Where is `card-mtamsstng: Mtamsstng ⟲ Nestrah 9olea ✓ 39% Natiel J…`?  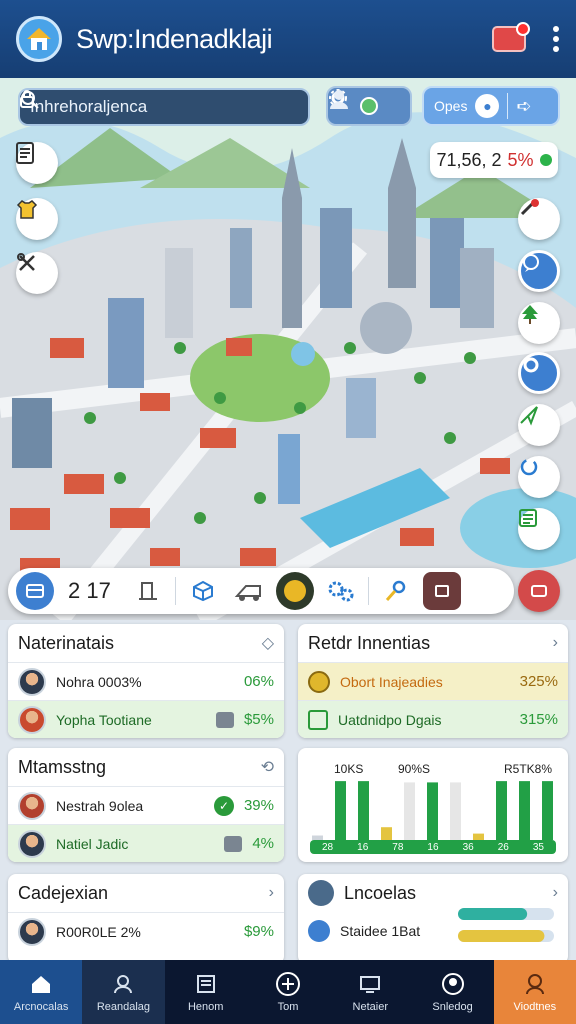
card-mtamsstng: Mtamsstng ⟲ Nestrah 9olea ✓ 39% Natiel J… is located at coordinates (146, 805).